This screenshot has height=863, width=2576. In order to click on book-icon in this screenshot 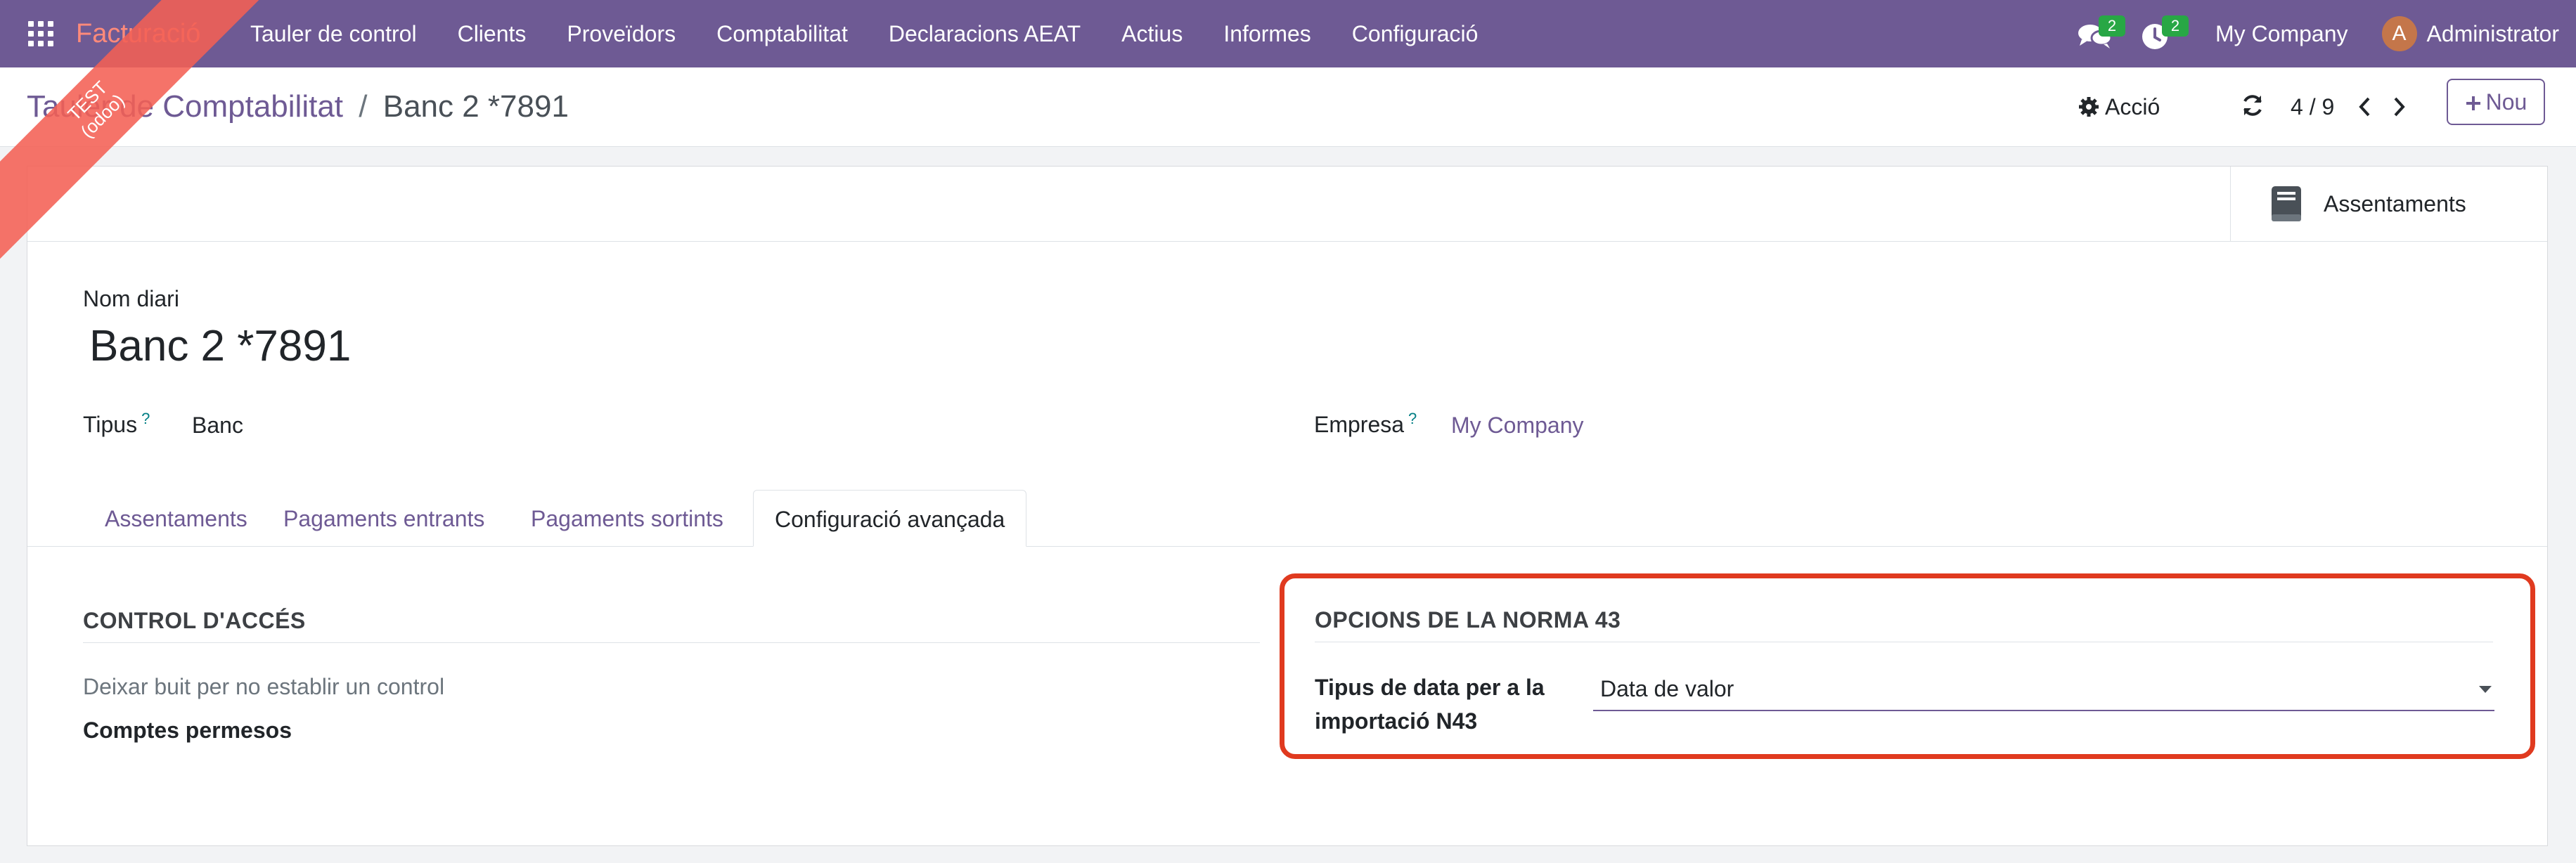, I will do `click(2286, 203)`.